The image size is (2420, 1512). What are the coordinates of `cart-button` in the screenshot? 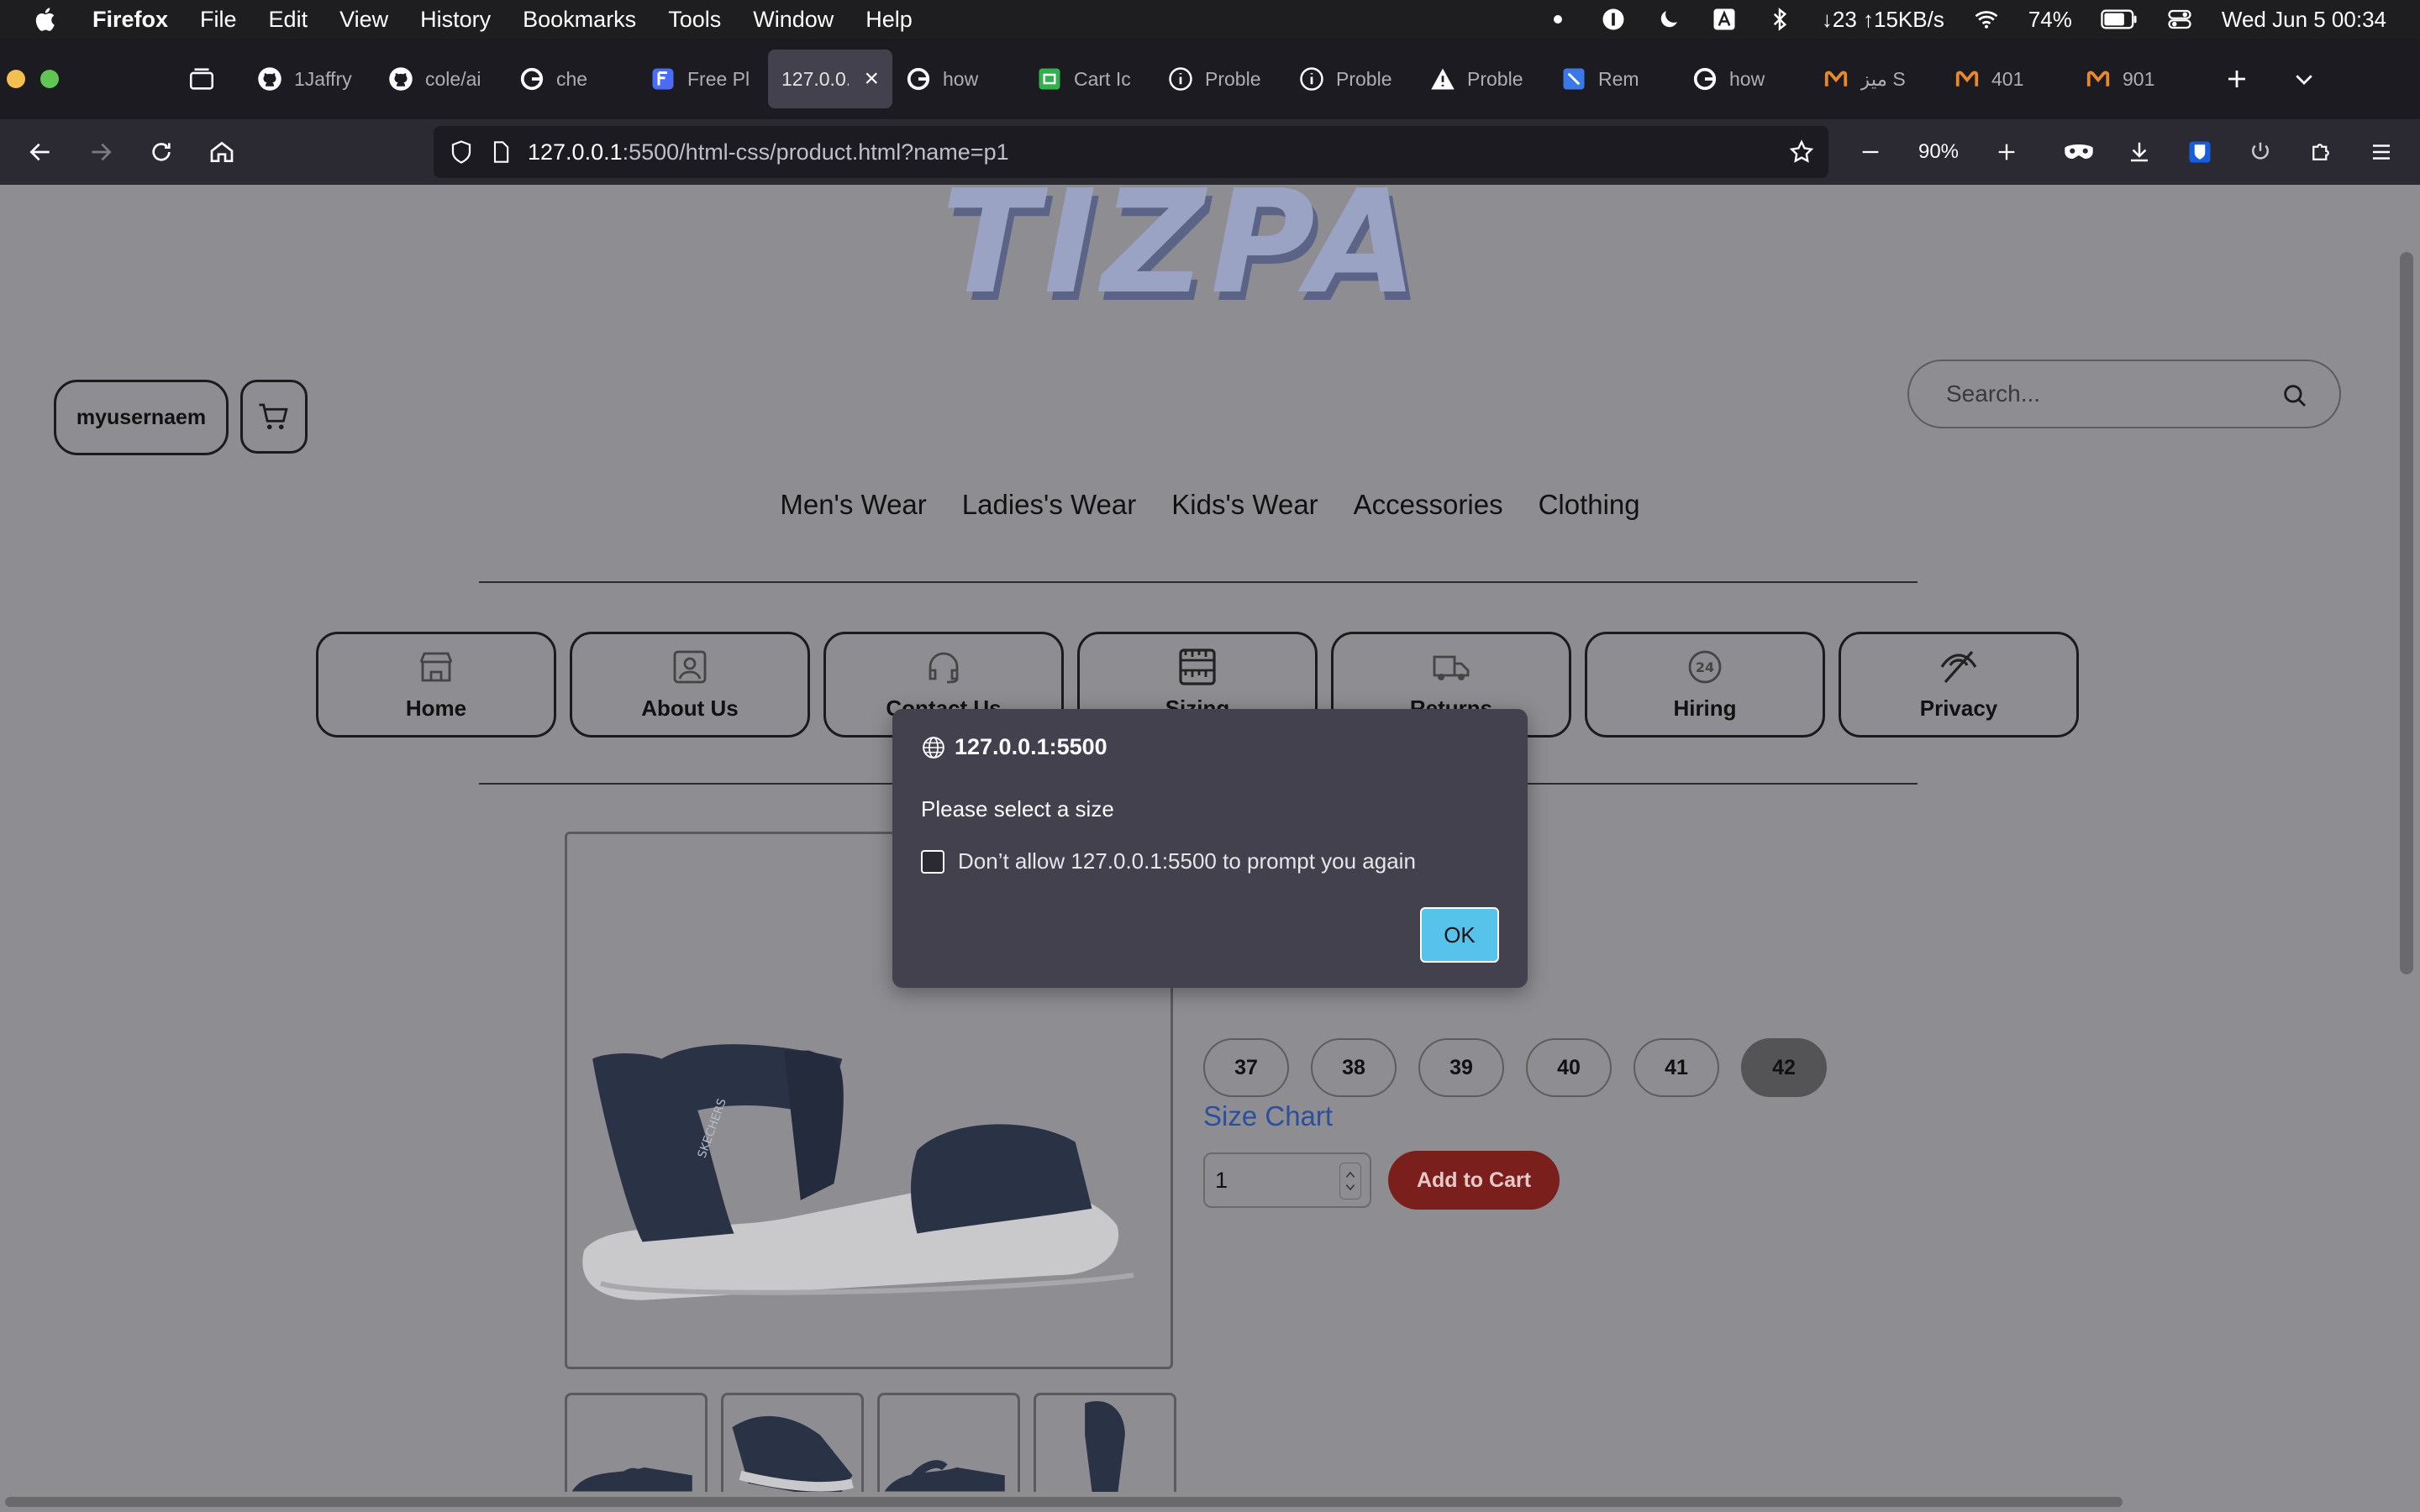 It's located at (274, 417).